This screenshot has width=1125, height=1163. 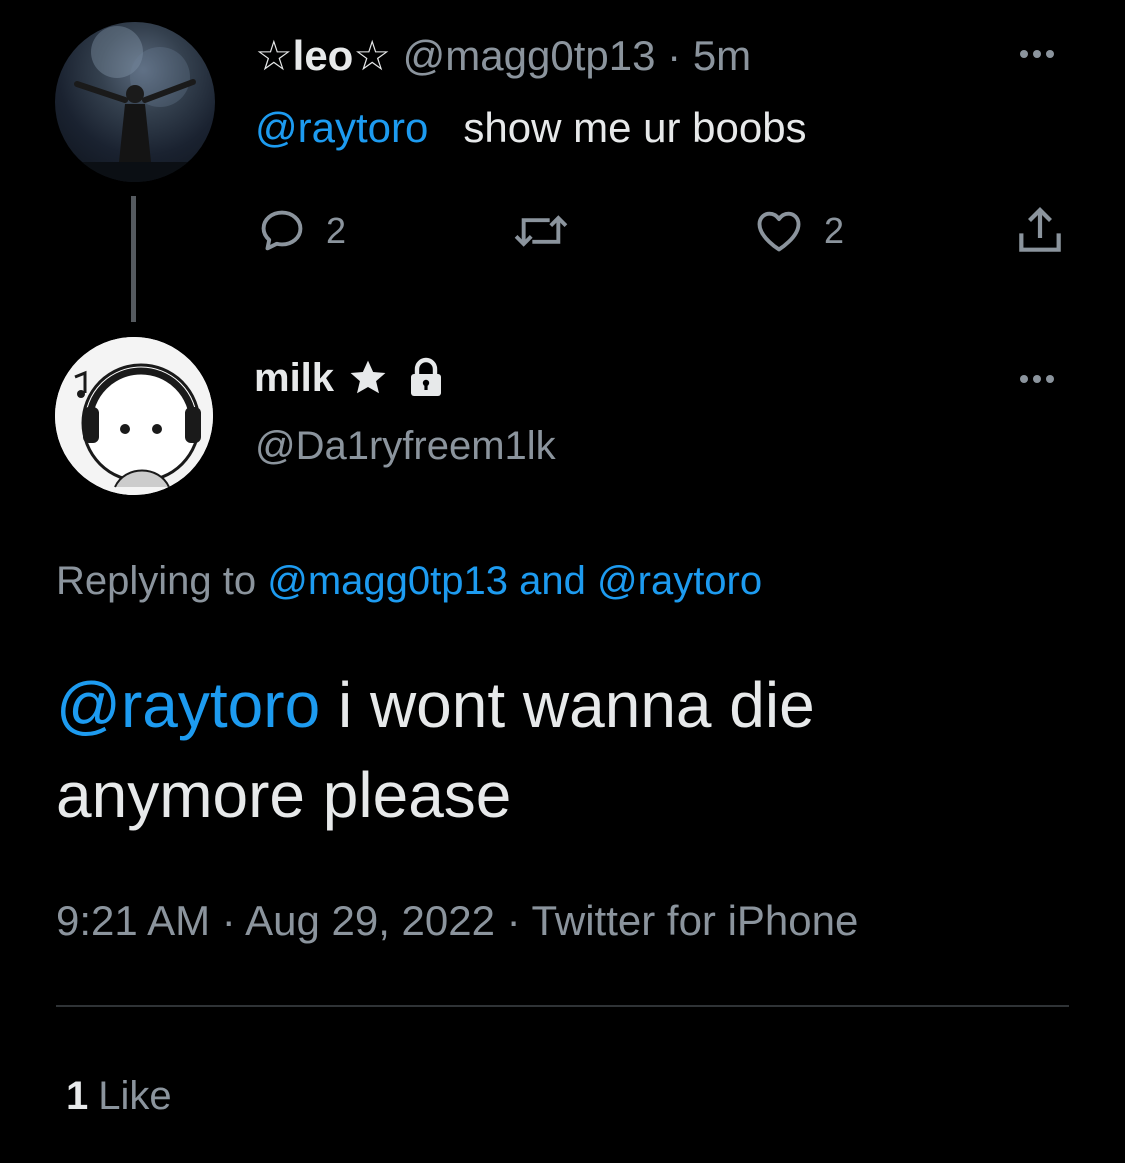 What do you see at coordinates (779, 231) in the screenshot?
I see `heart-icon` at bounding box center [779, 231].